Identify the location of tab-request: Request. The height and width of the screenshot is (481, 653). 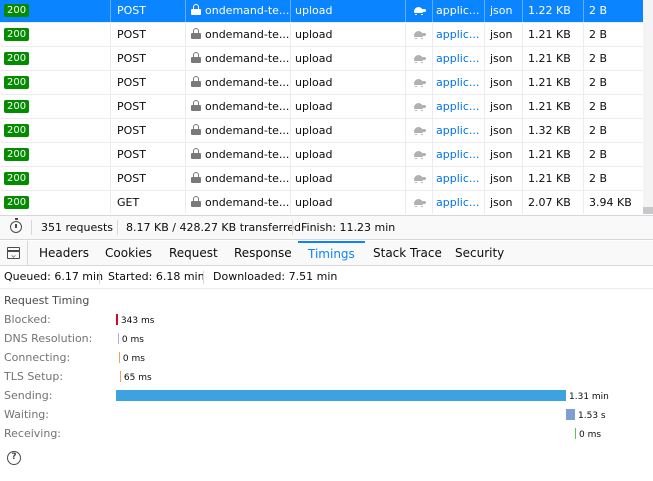
(193, 253).